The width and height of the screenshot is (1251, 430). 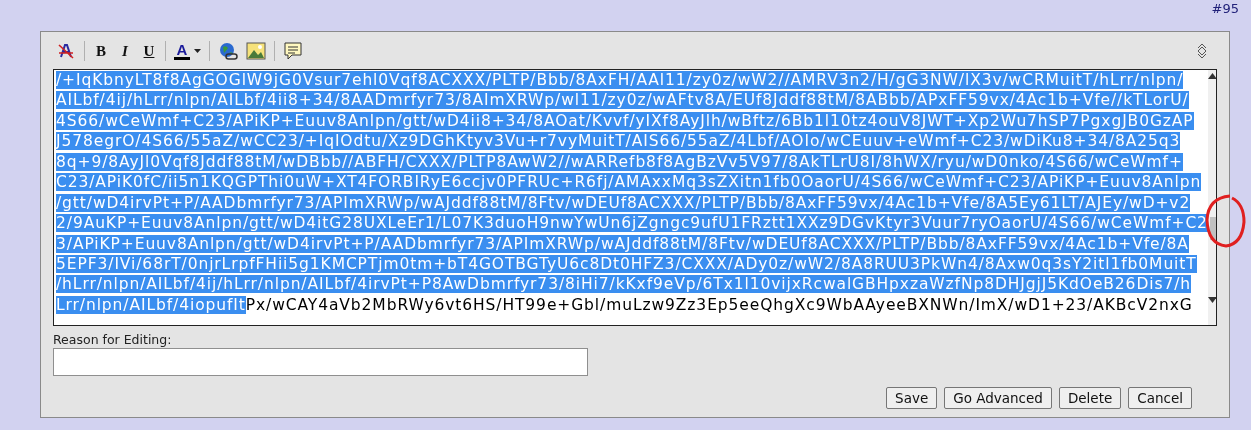 I want to click on selected-text: Lrr/nlpn/AILbf/4iopufIt, so click(x=151, y=304).